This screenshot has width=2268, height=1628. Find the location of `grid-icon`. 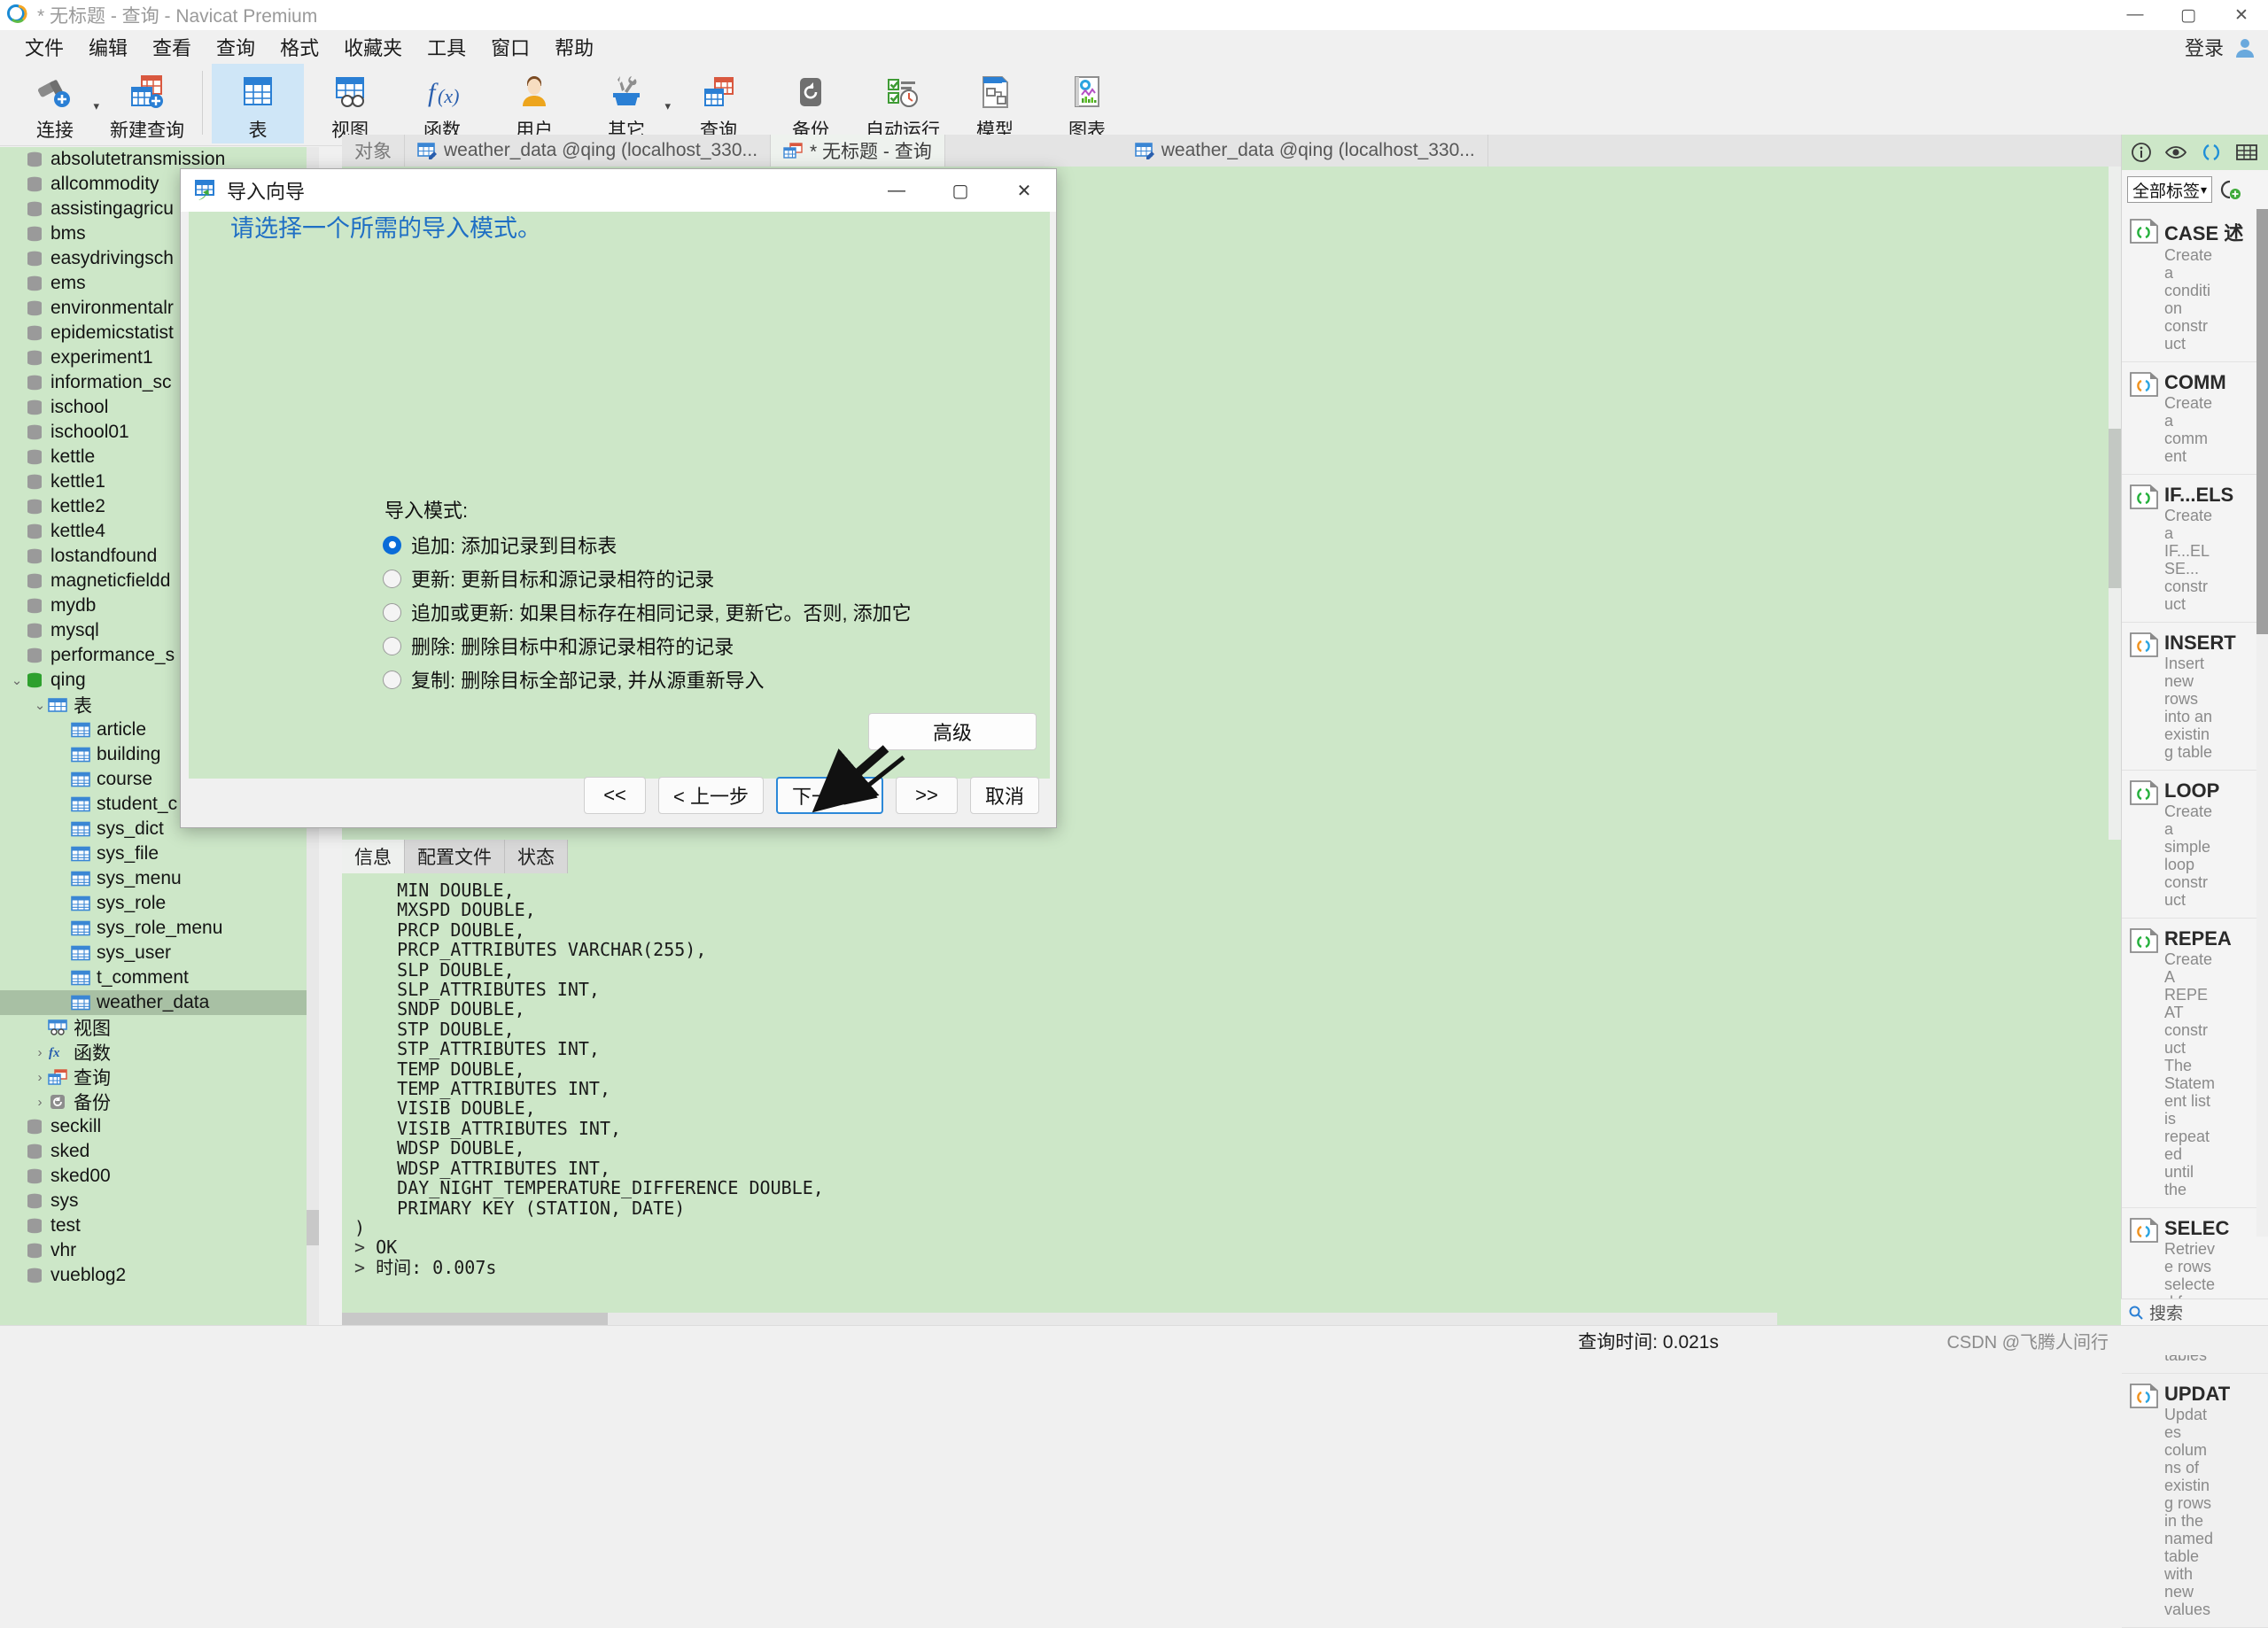

grid-icon is located at coordinates (2246, 152).